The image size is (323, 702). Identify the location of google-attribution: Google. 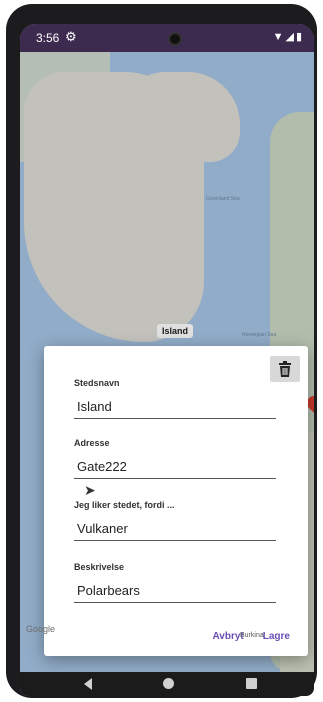
(41, 629).